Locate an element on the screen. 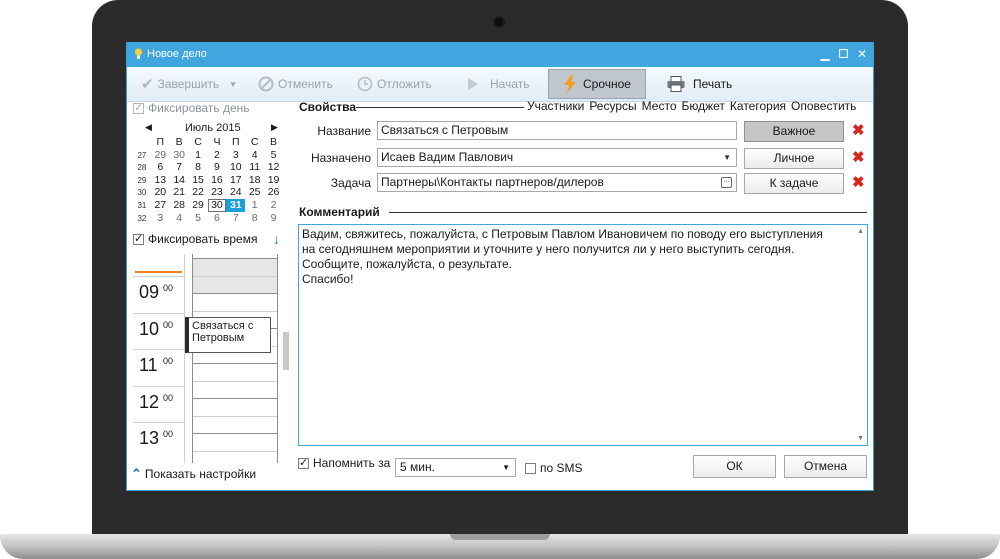 The width and height of the screenshot is (1000, 559). calendar-day: 16 is located at coordinates (217, 180).